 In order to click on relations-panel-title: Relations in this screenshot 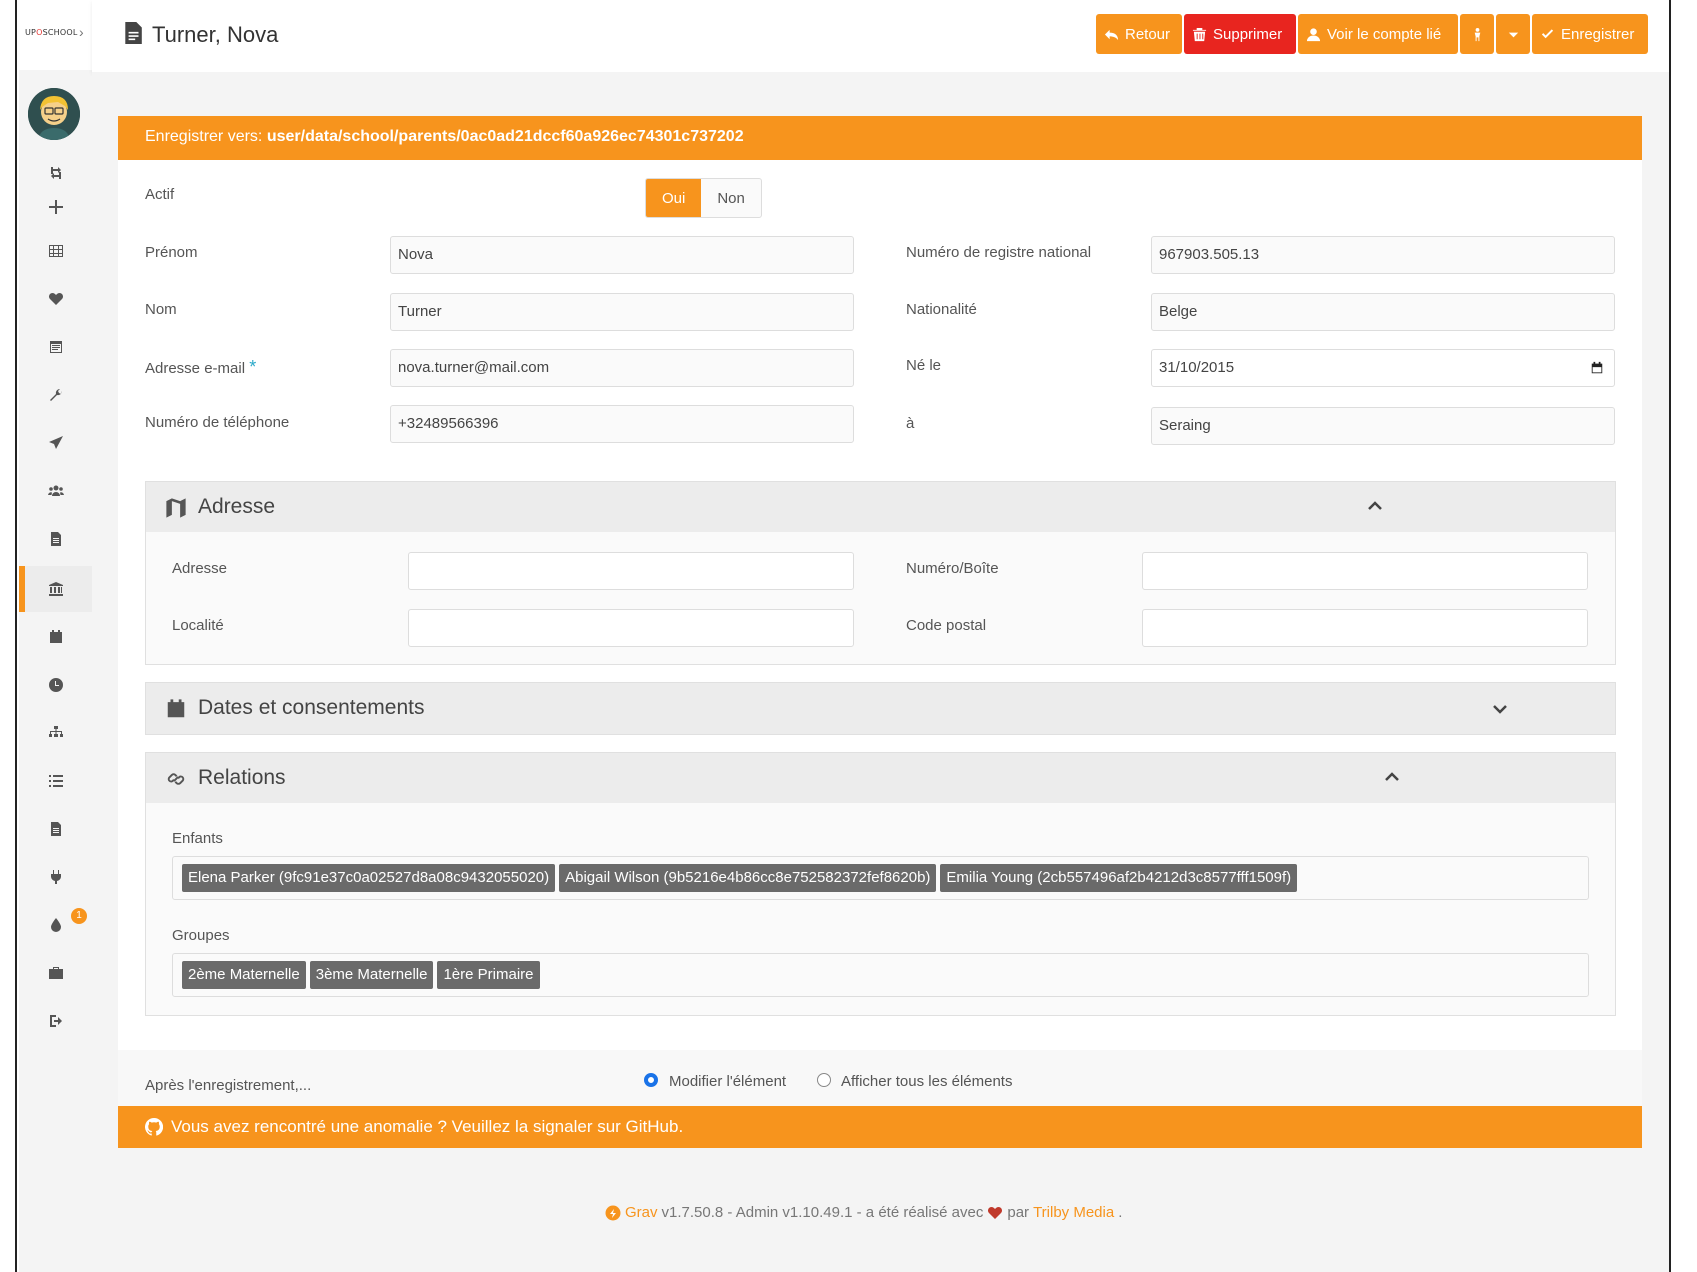, I will do `click(242, 777)`.